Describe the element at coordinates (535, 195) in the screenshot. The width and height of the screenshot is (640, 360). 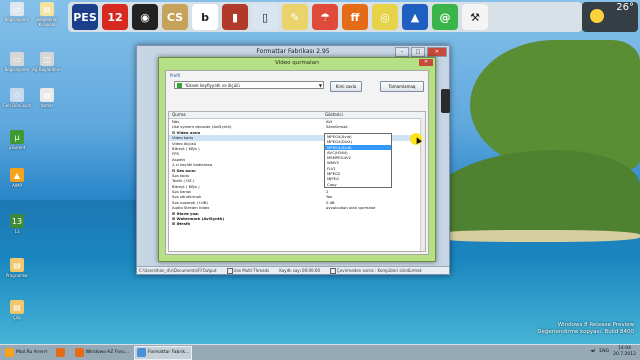
I see `island-right` at that location.